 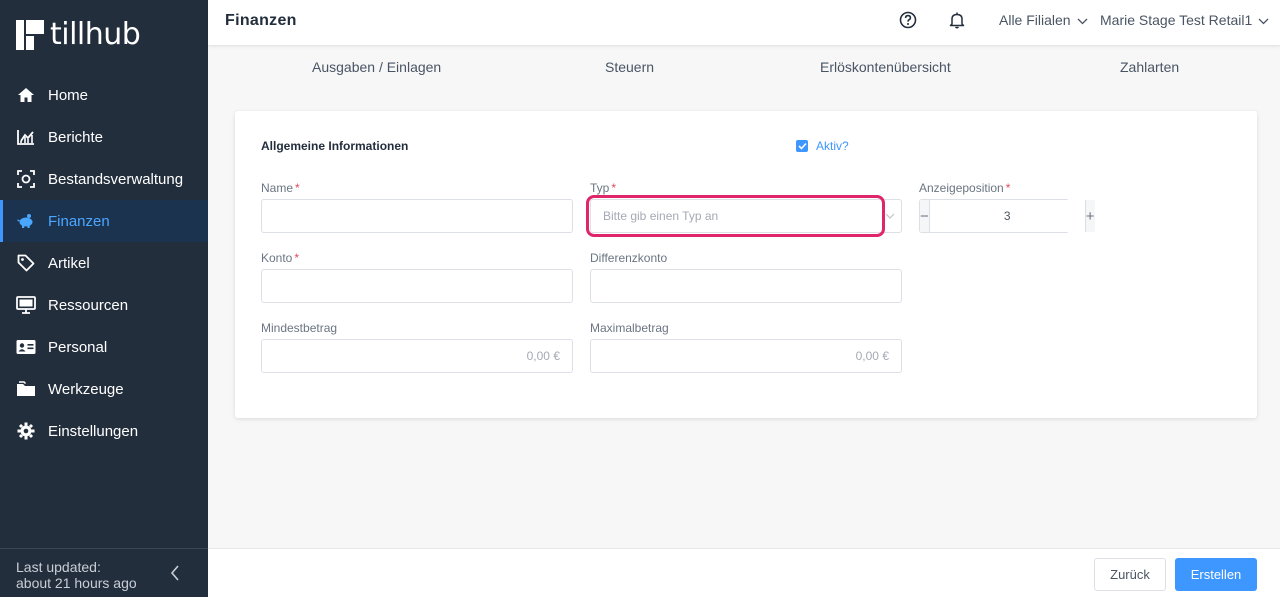 I want to click on sidebar-item-home: Home, so click(x=104, y=95).